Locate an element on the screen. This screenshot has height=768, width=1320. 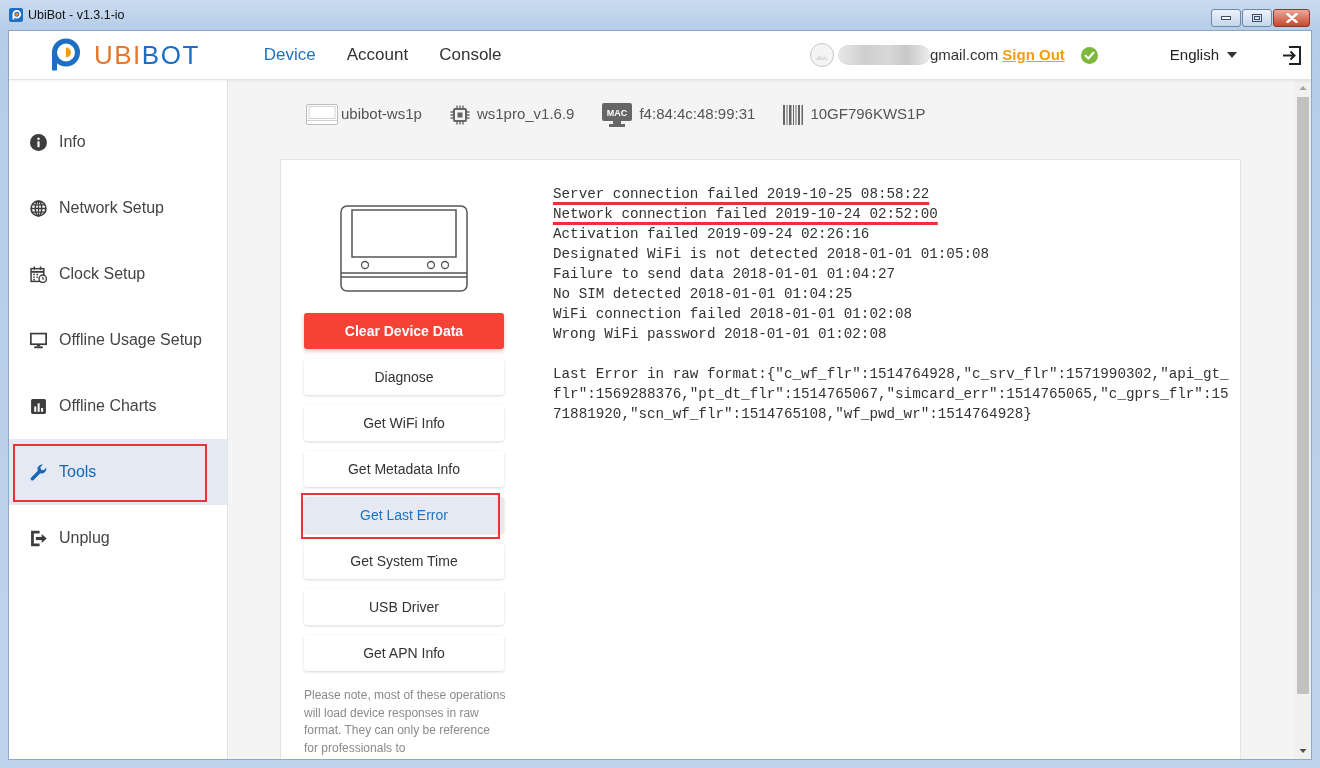
log-line: Wrong WiFi password 2018-01-01 01:02:08 is located at coordinates (720, 334).